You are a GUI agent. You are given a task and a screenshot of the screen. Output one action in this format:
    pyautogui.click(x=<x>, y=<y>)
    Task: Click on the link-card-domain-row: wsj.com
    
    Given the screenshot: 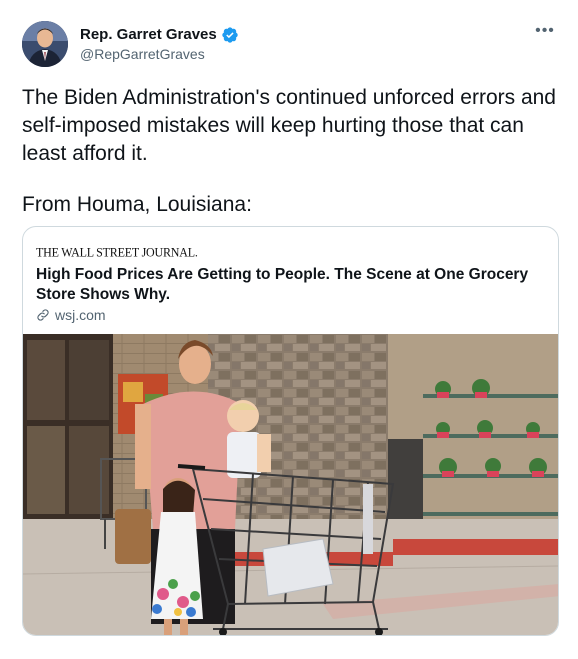 What is the action you would take?
    pyautogui.click(x=71, y=315)
    